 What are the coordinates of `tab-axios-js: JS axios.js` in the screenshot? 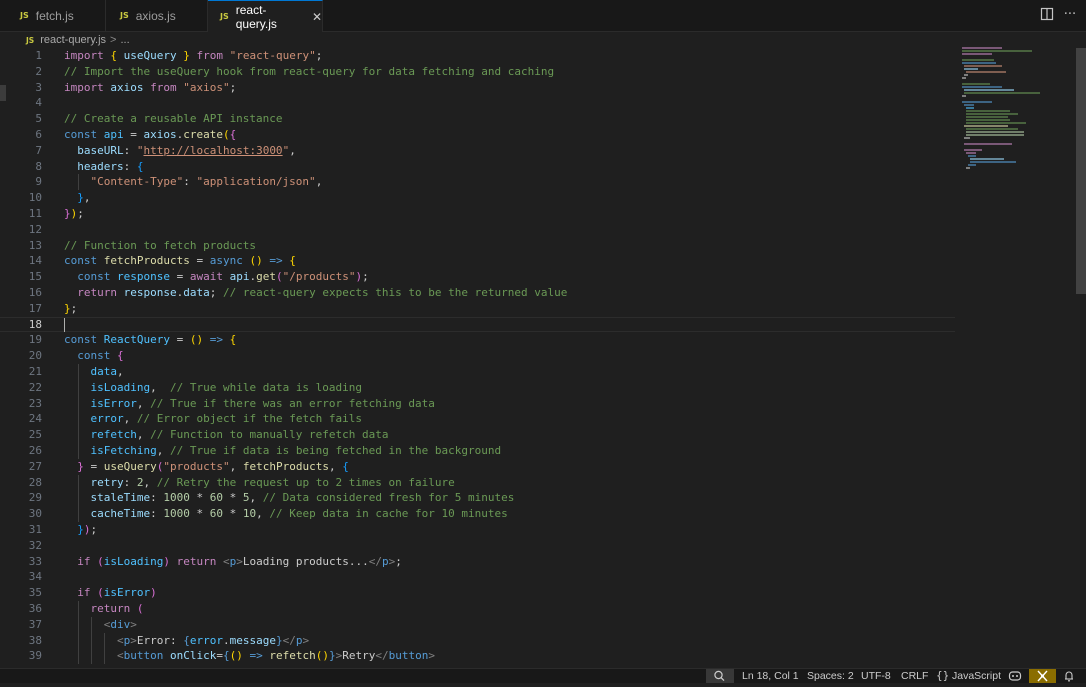 It's located at (157, 15).